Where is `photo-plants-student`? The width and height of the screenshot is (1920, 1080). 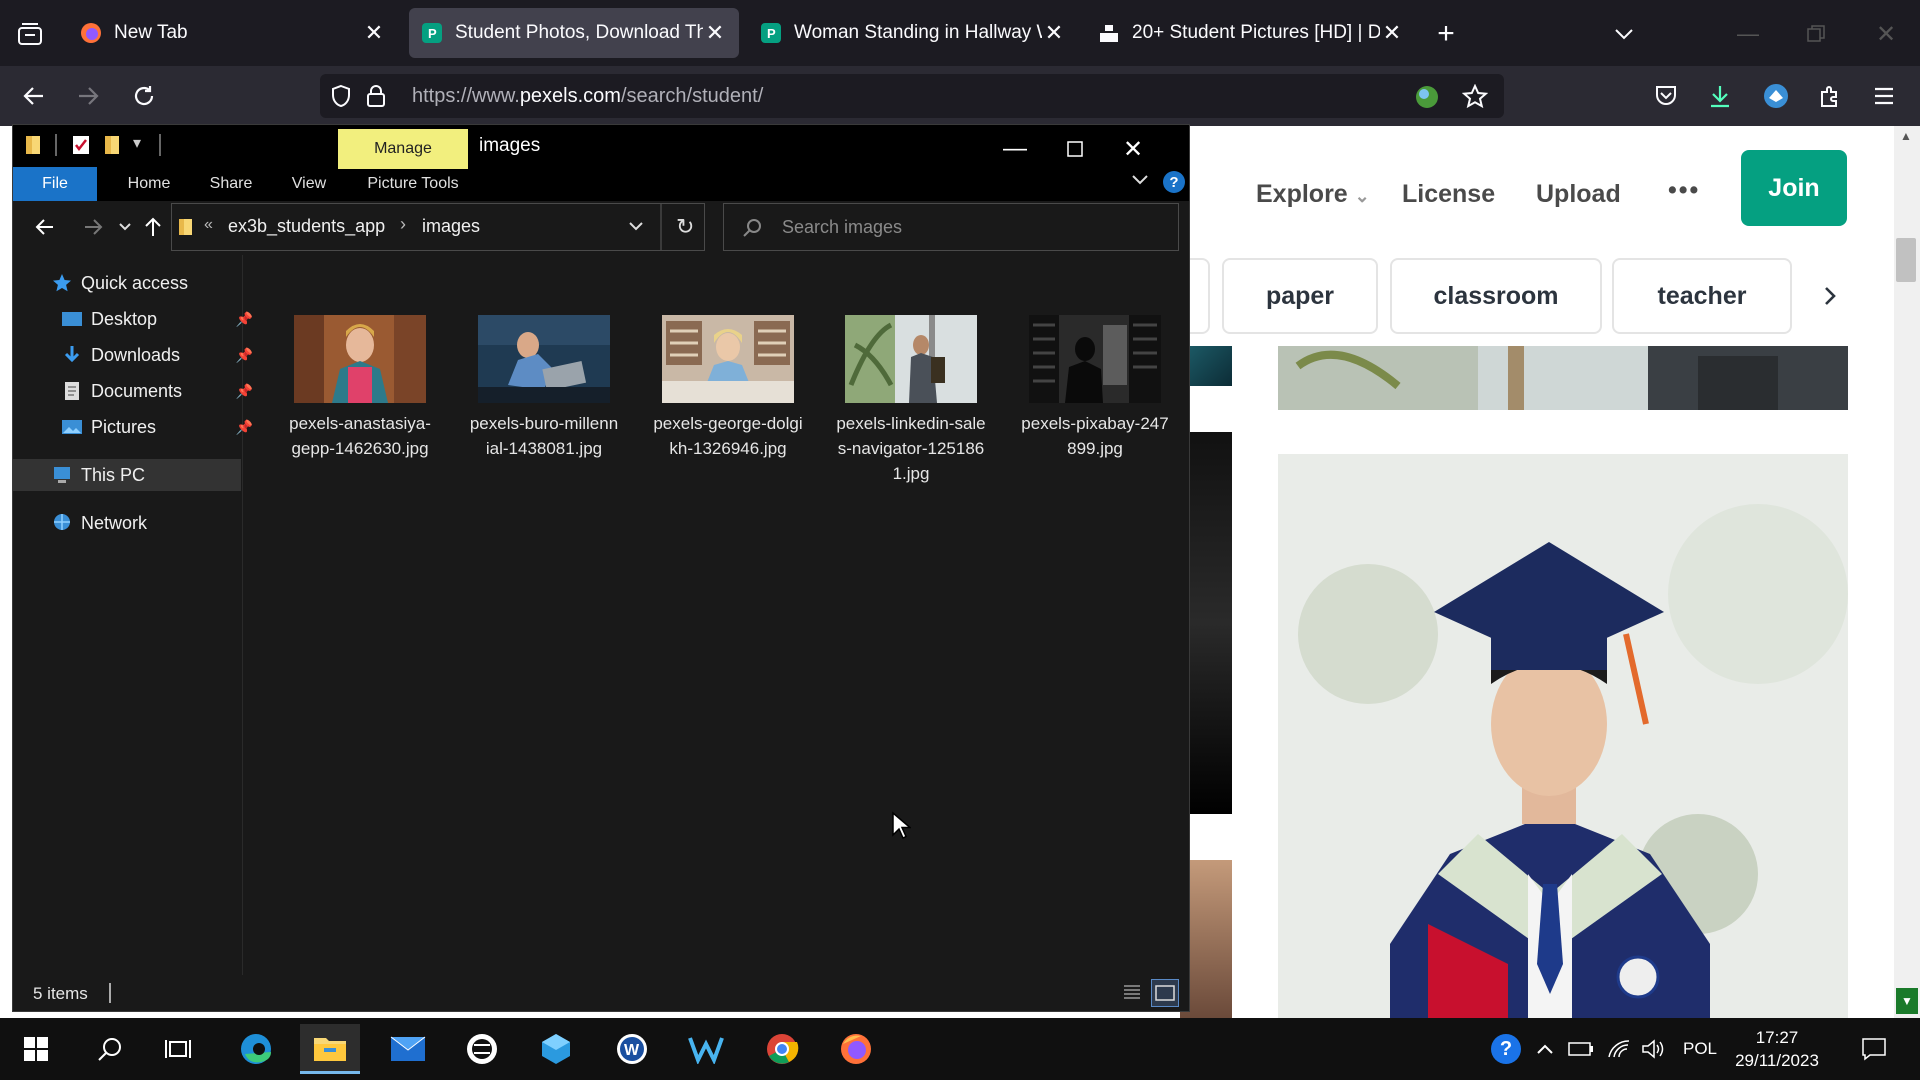
photo-plants-student is located at coordinates (1563, 378).